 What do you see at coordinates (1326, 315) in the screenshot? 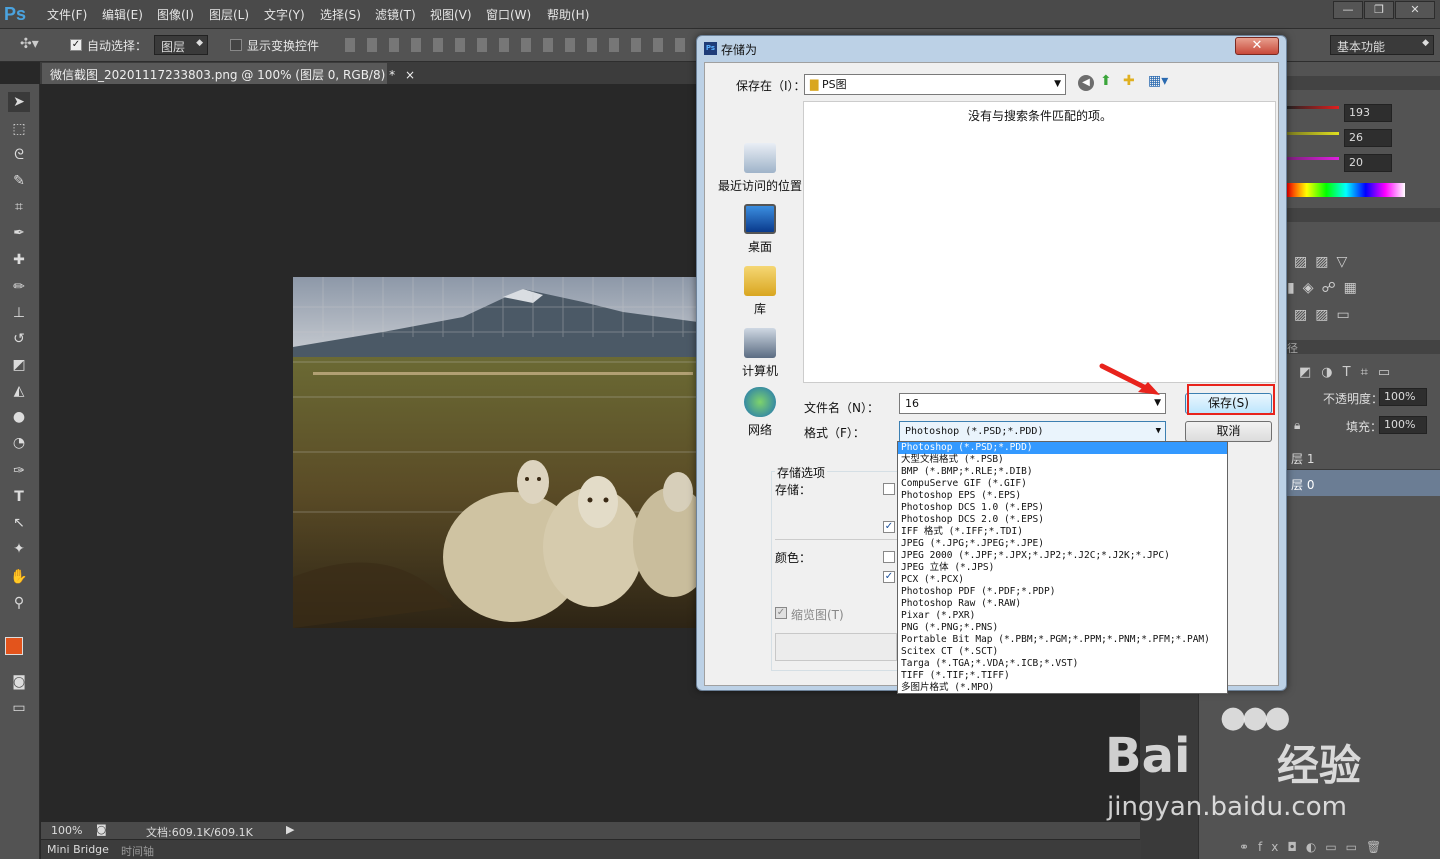
I see `adjustment-icons-row3: ▨▨▭` at bounding box center [1326, 315].